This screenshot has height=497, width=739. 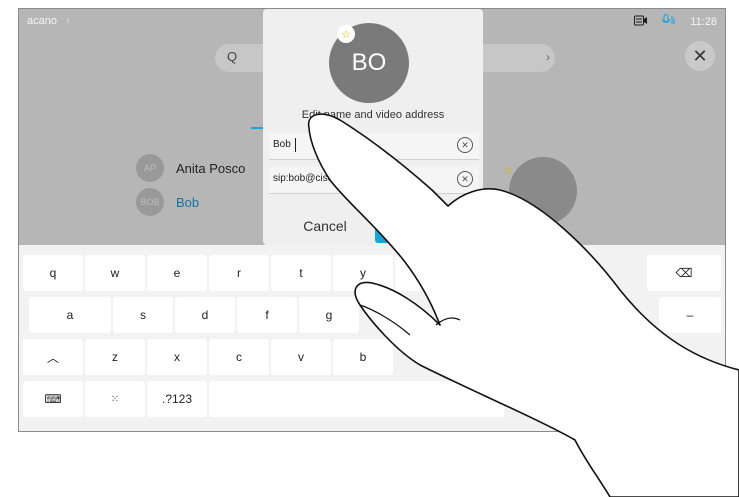 I want to click on name-field: Bob ✕, so click(x=374, y=146).